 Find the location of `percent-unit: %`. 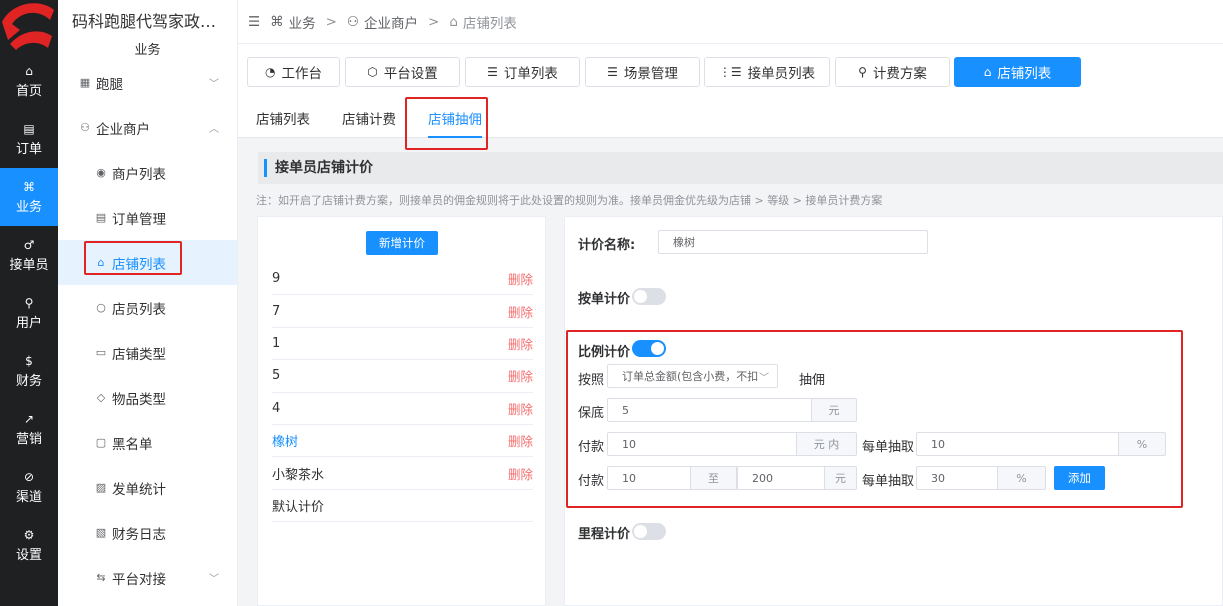

percent-unit: % is located at coordinates (1142, 444).